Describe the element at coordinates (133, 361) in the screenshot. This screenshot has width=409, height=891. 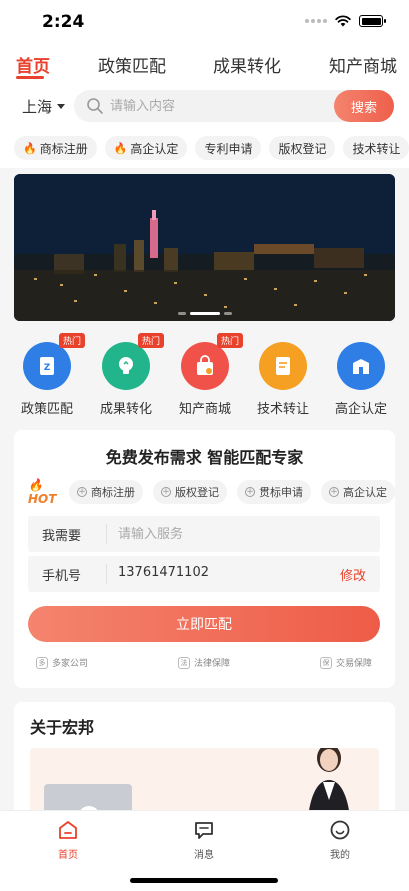
I see `bulb-icon: 热门` at that location.